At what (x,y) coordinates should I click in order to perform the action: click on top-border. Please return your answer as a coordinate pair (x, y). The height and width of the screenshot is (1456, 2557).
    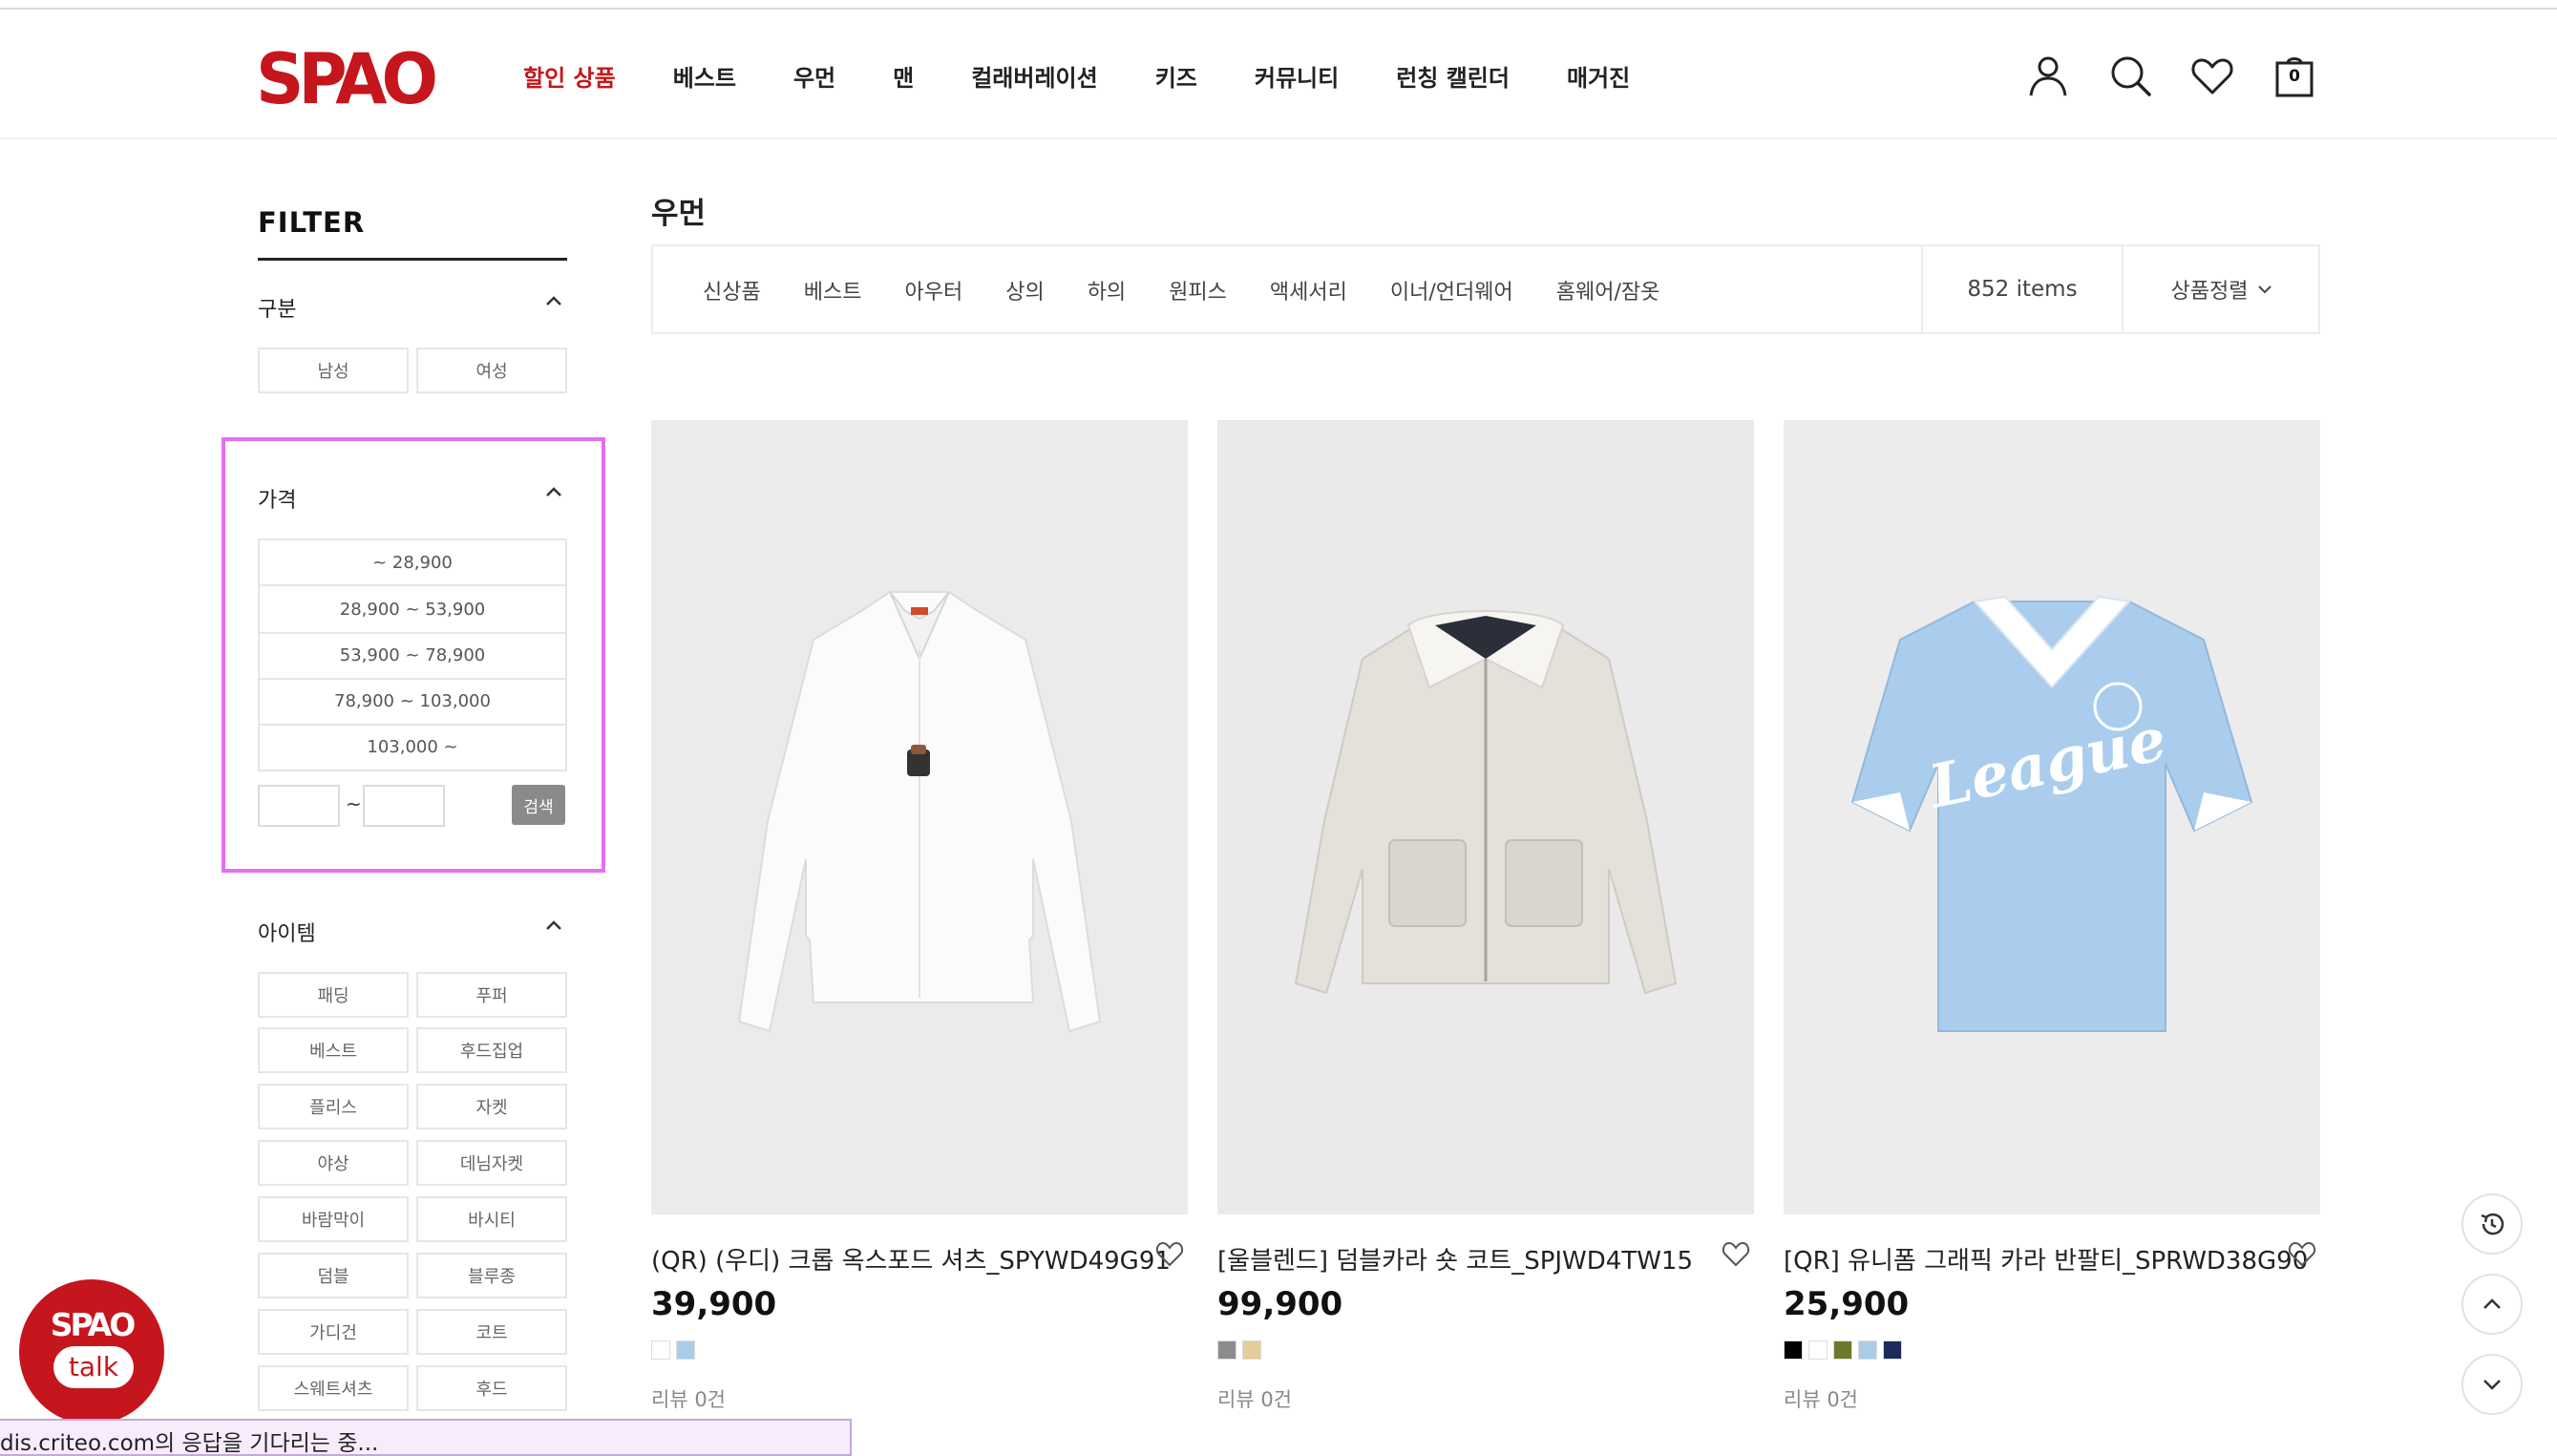
    Looking at the image, I should click on (1279, 5).